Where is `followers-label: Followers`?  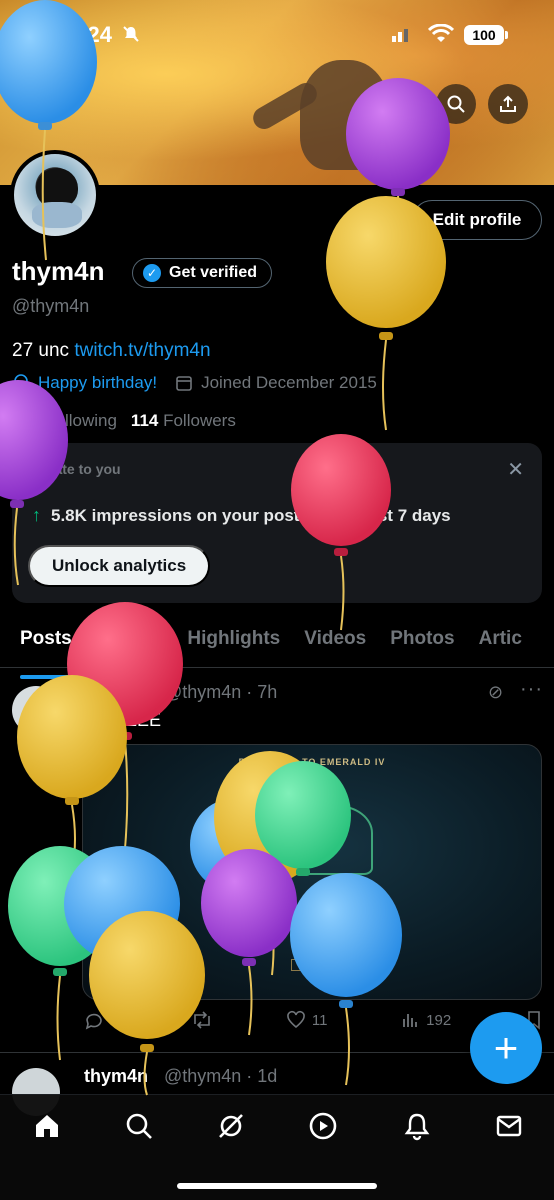 followers-label: Followers is located at coordinates (199, 420).